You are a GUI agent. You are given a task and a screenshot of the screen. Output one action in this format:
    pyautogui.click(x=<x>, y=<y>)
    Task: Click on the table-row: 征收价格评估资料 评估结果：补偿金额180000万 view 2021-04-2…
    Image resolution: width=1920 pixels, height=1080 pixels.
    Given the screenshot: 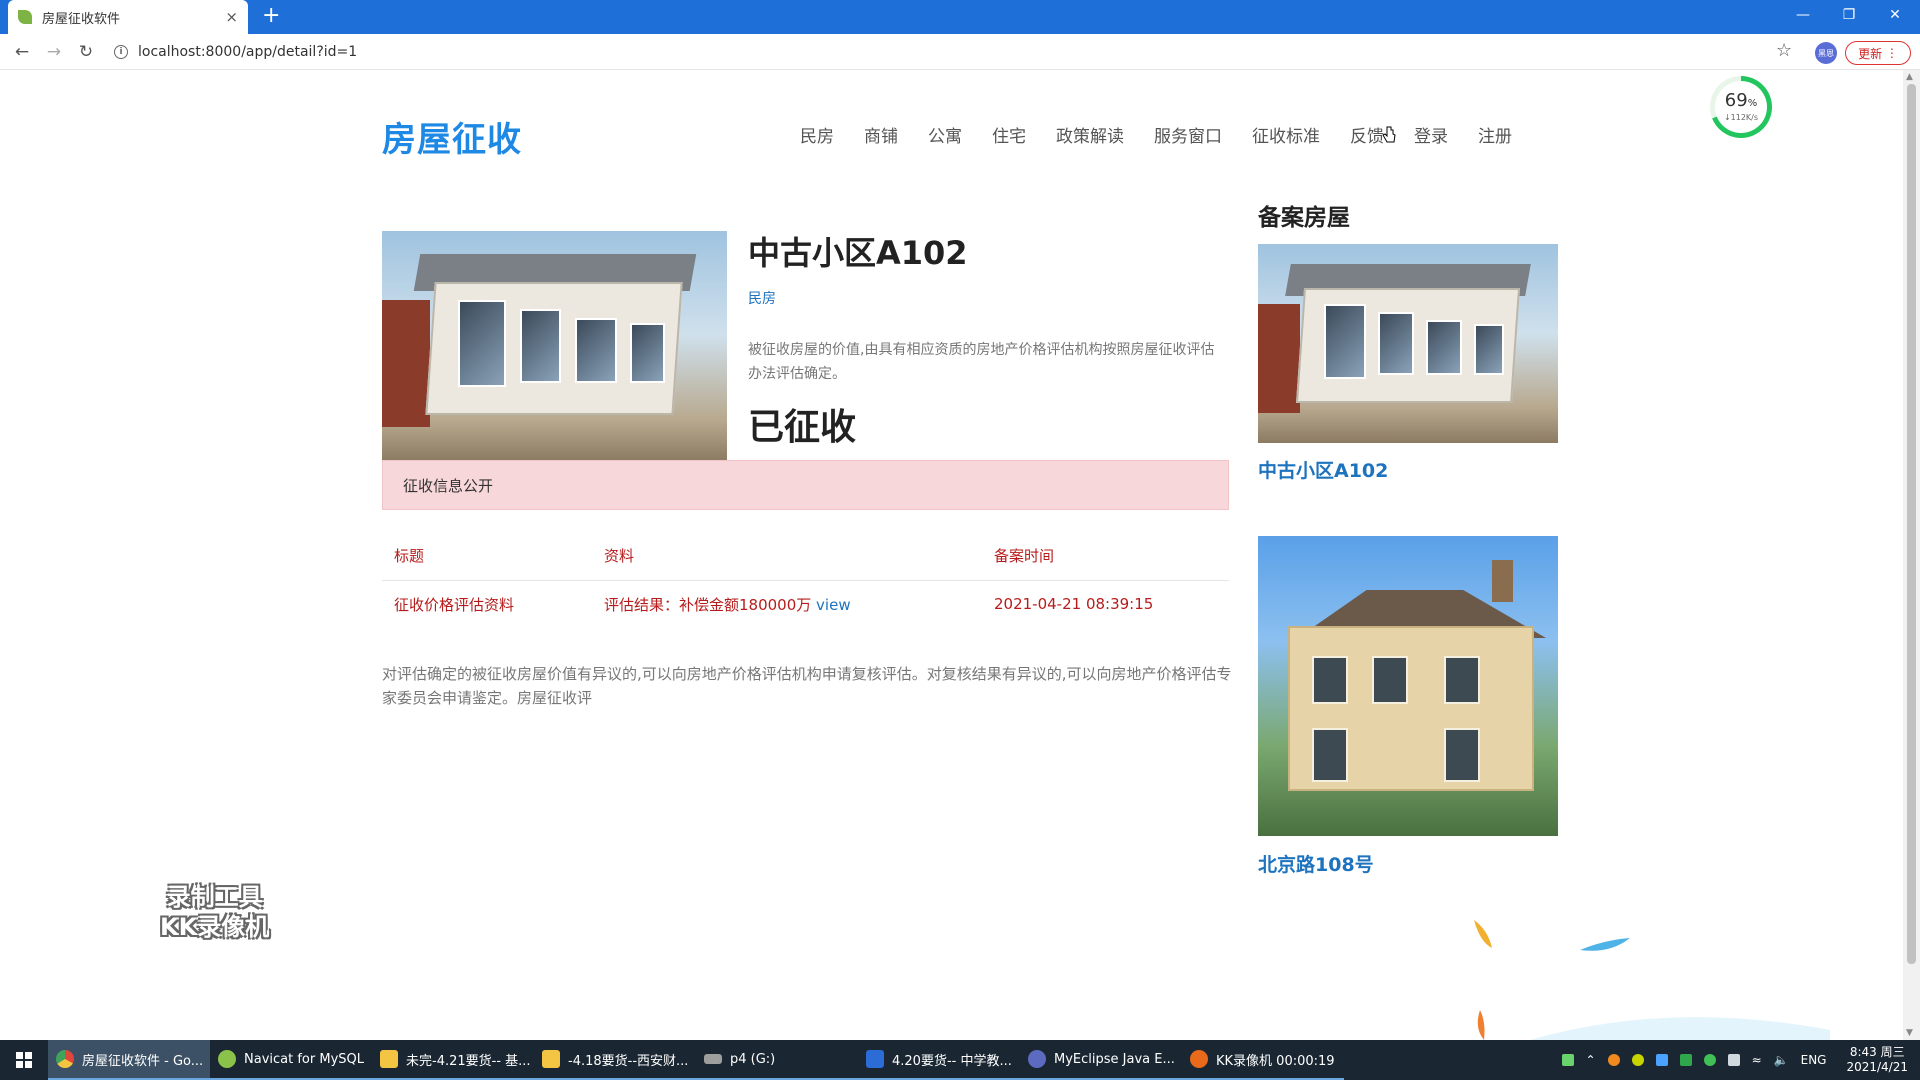 What is the action you would take?
    pyautogui.click(x=805, y=604)
    